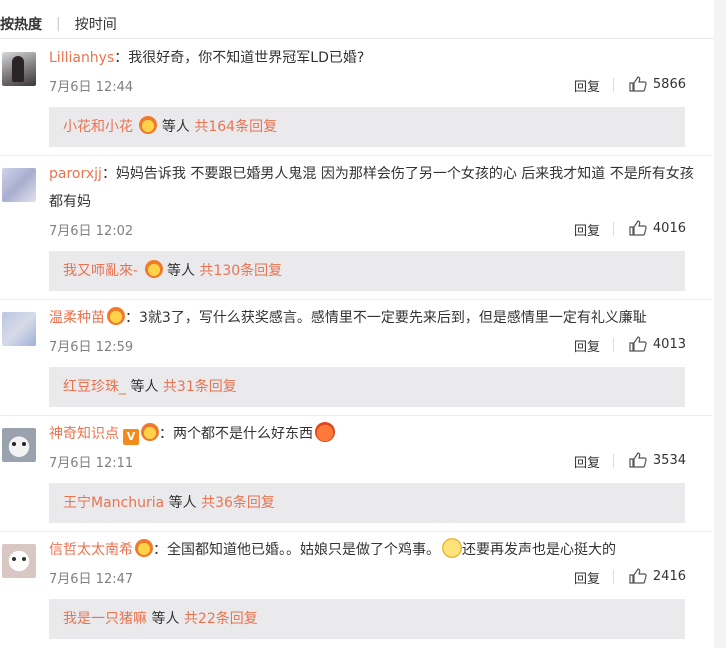 The height and width of the screenshot is (648, 726). What do you see at coordinates (669, 460) in the screenshot?
I see `like-count: 3534` at bounding box center [669, 460].